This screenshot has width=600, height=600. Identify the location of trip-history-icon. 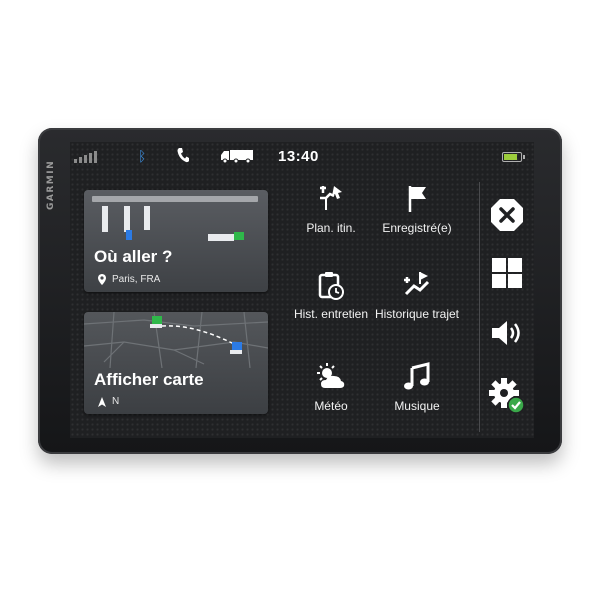
(417, 284).